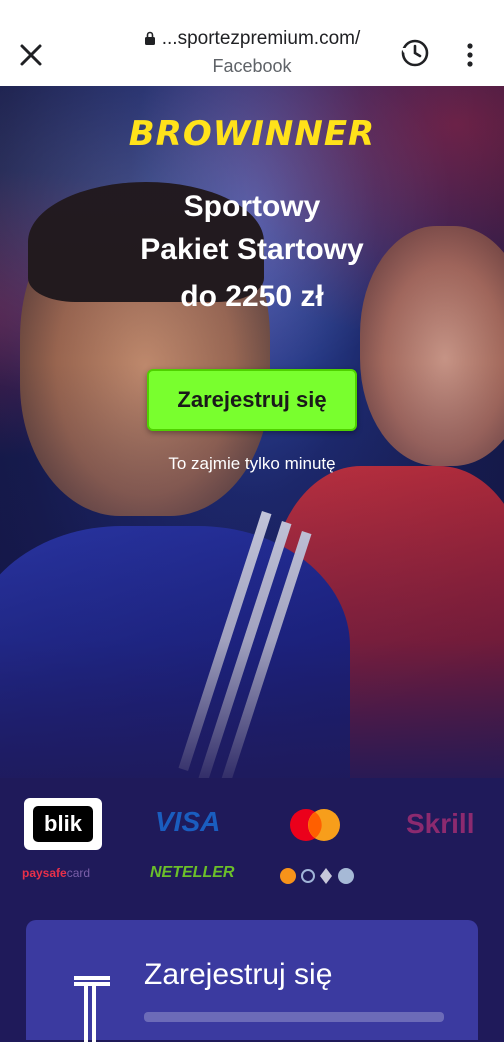 This screenshot has height=1042, width=504. I want to click on mastercard-icon, so click(315, 825).